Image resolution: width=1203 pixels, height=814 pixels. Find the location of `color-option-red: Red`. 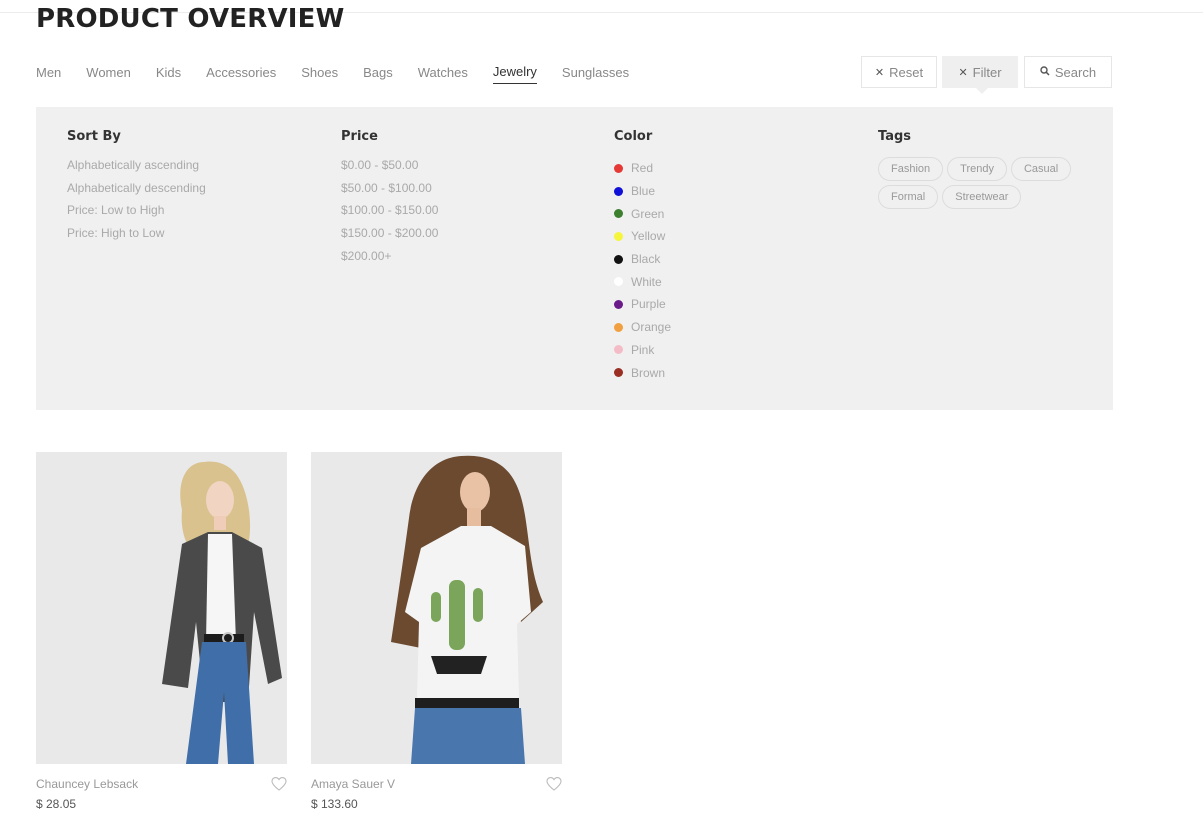

color-option-red: Red is located at coordinates (642, 168).